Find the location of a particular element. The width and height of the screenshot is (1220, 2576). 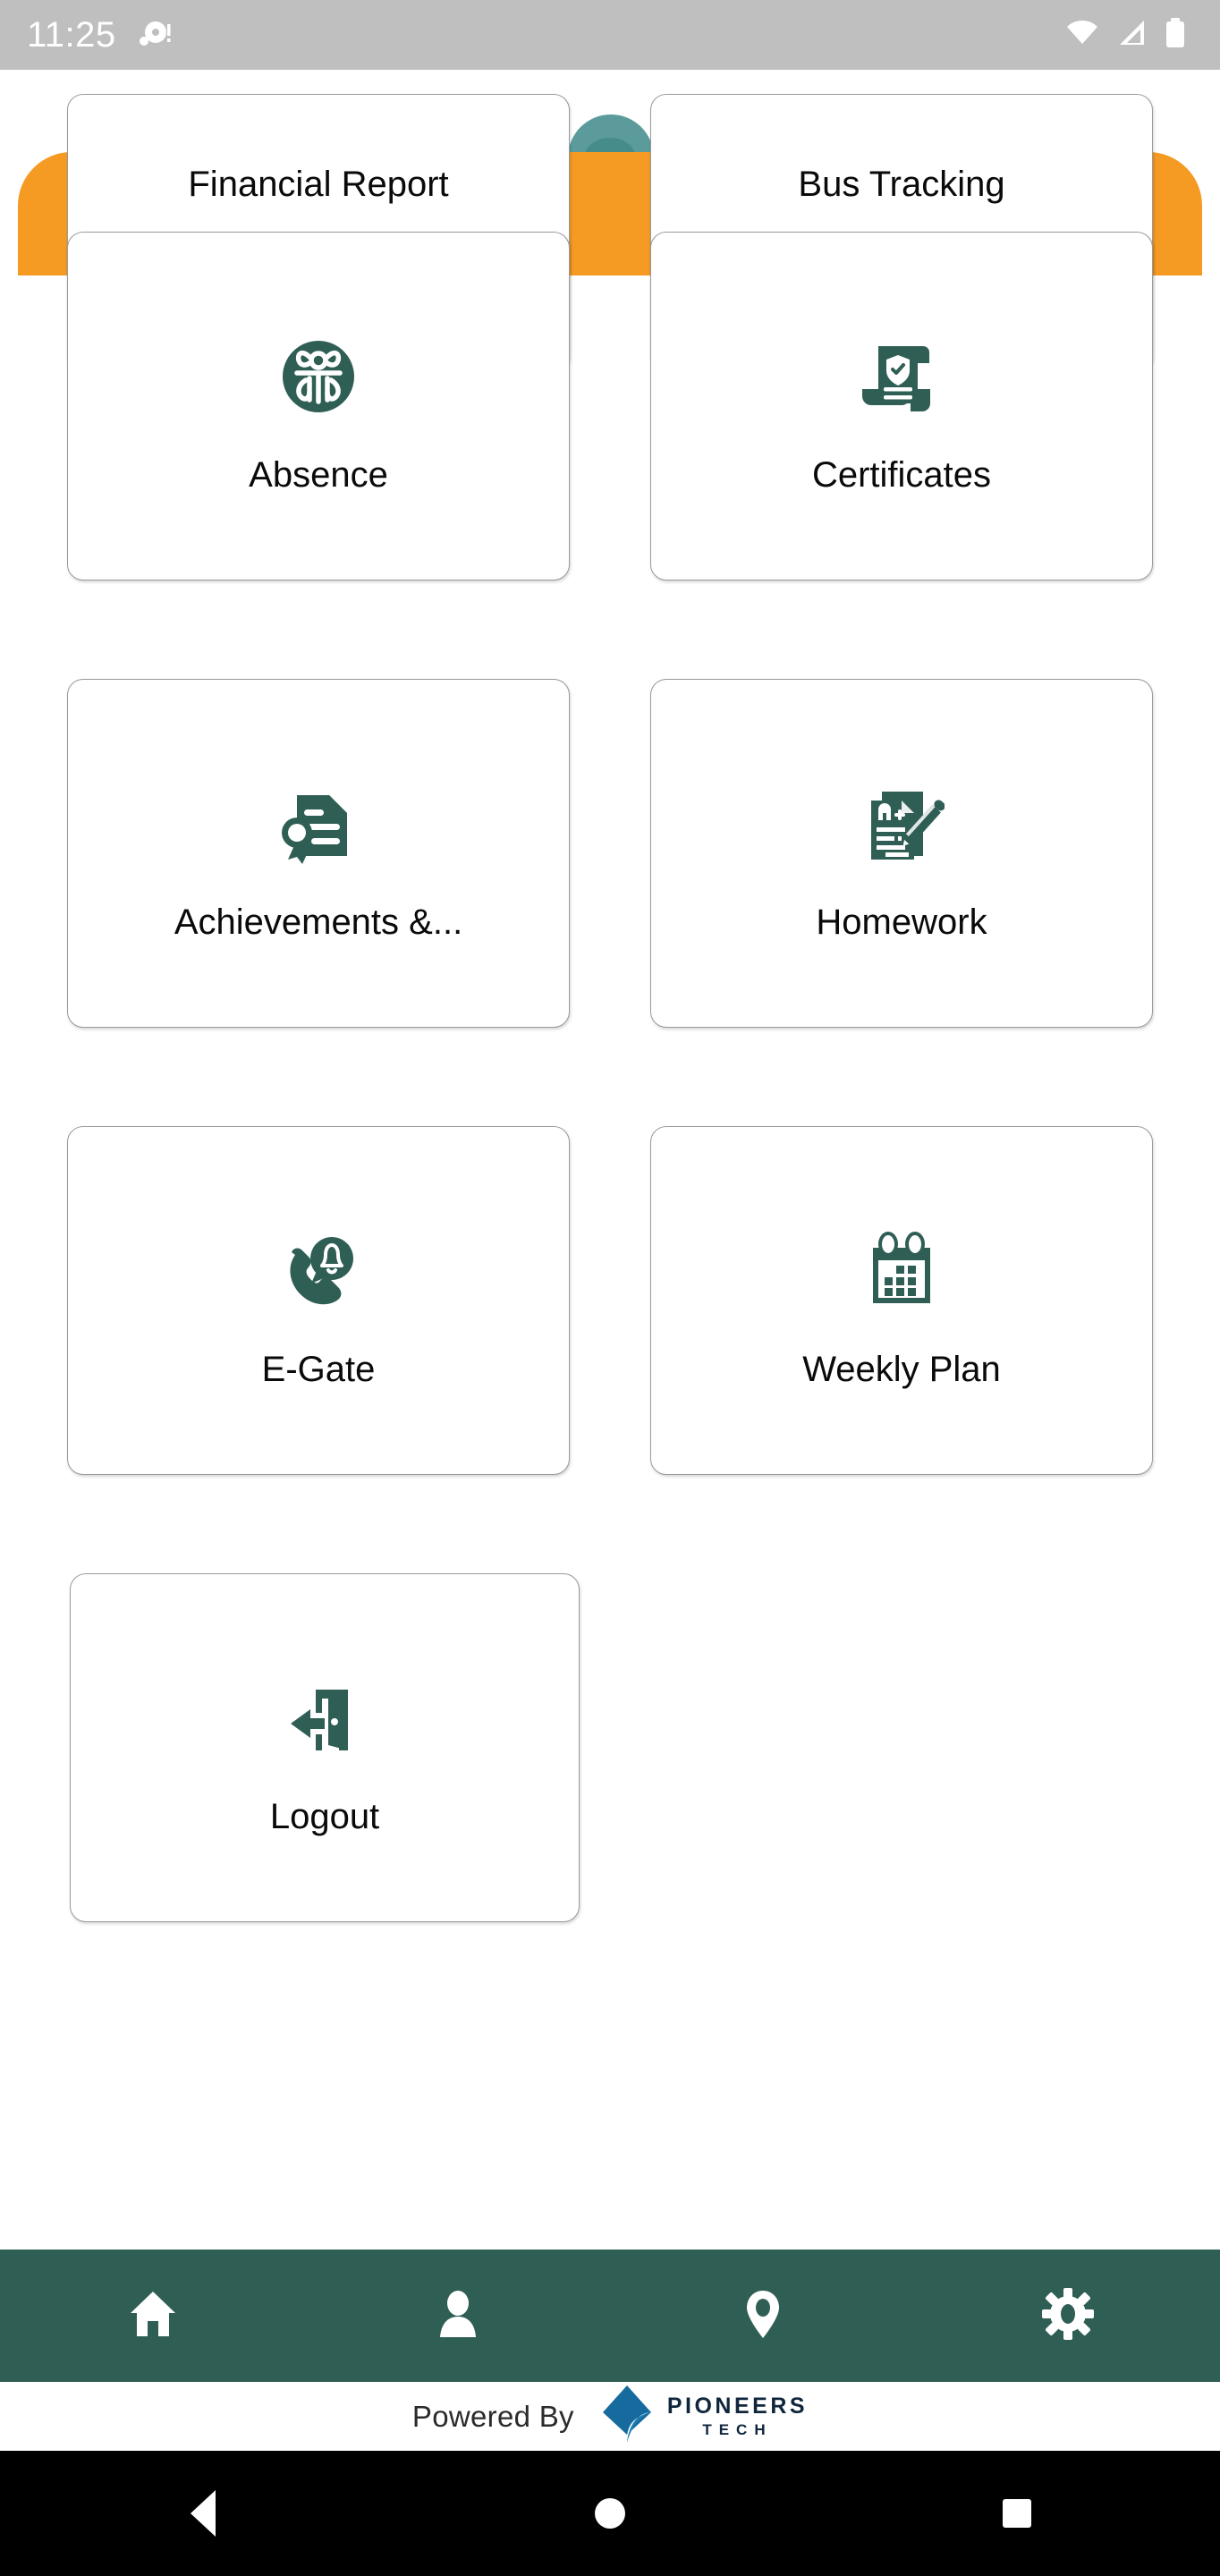

tile-egate: E-Gate is located at coordinates (319, 1300).